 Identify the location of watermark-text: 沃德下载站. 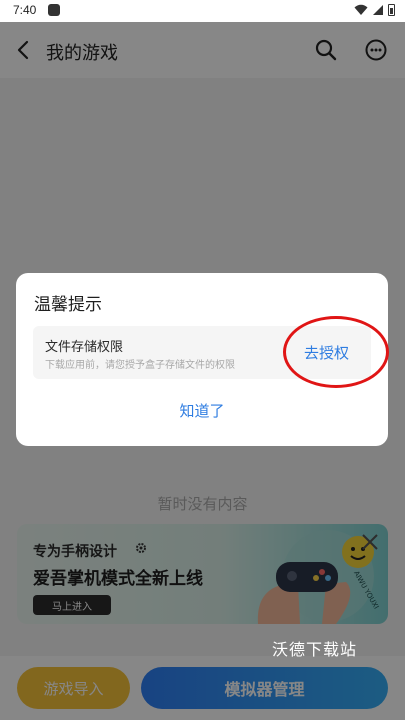
(314, 649).